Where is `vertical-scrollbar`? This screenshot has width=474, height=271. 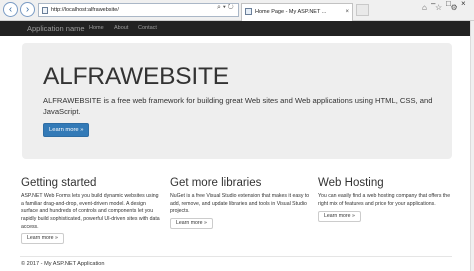
vertical-scrollbar is located at coordinates (472, 146).